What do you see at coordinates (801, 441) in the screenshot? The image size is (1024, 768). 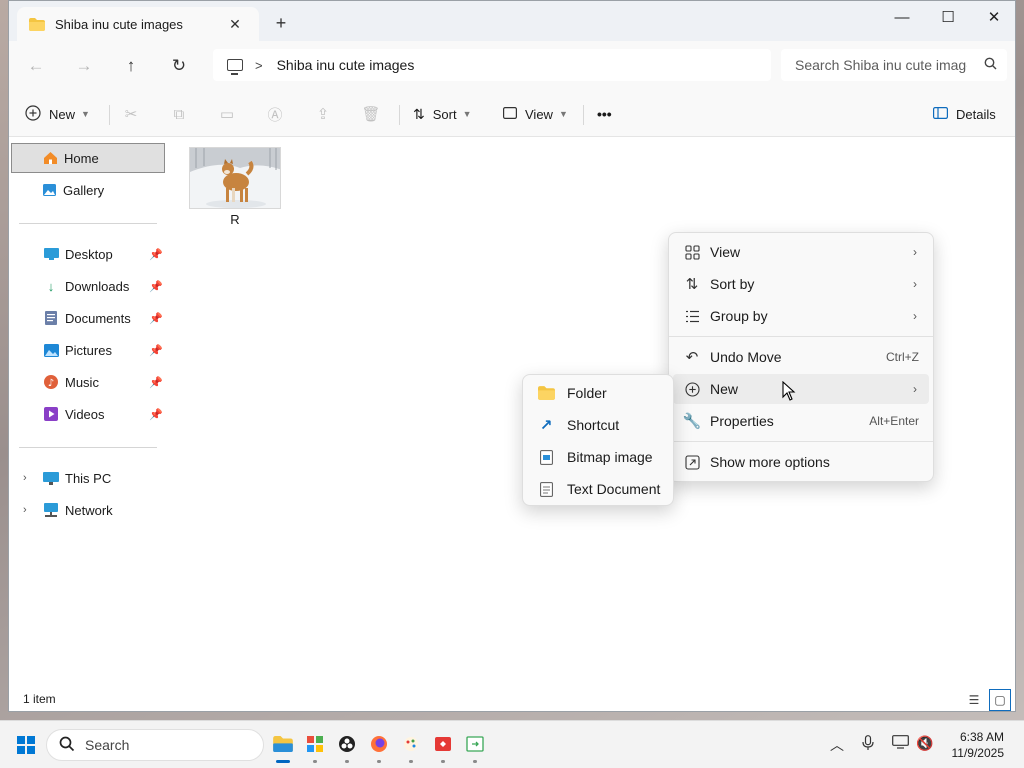 I see `menu-separator` at bounding box center [801, 441].